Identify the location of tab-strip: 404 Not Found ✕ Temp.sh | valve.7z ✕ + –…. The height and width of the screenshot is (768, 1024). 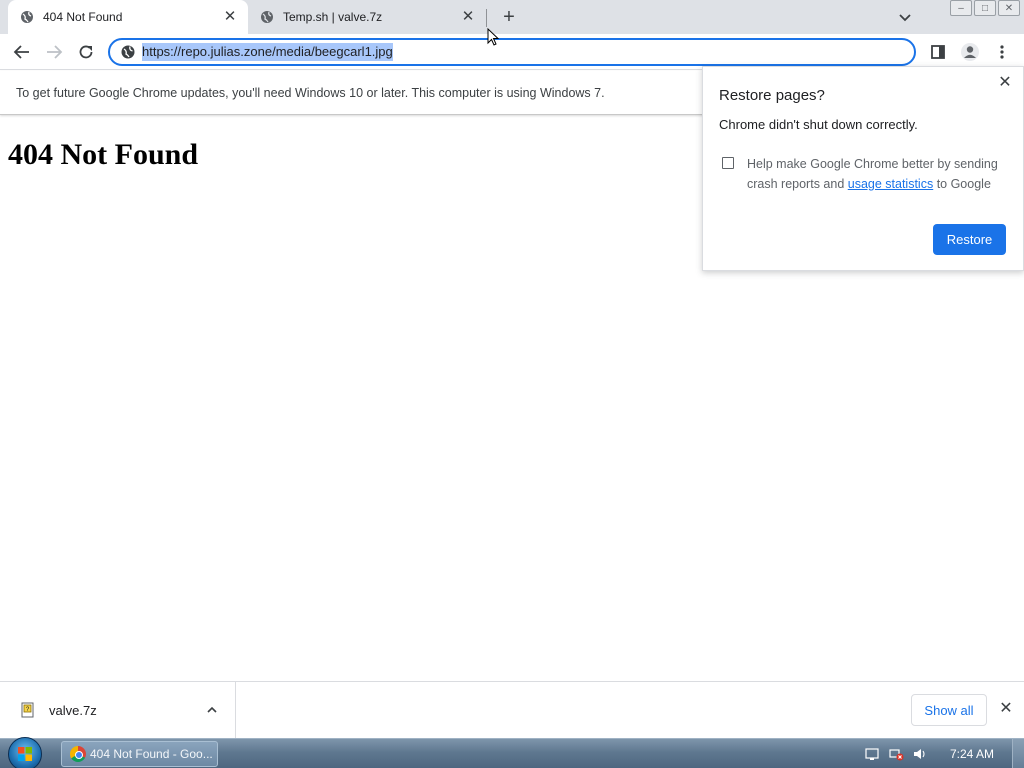
(512, 17).